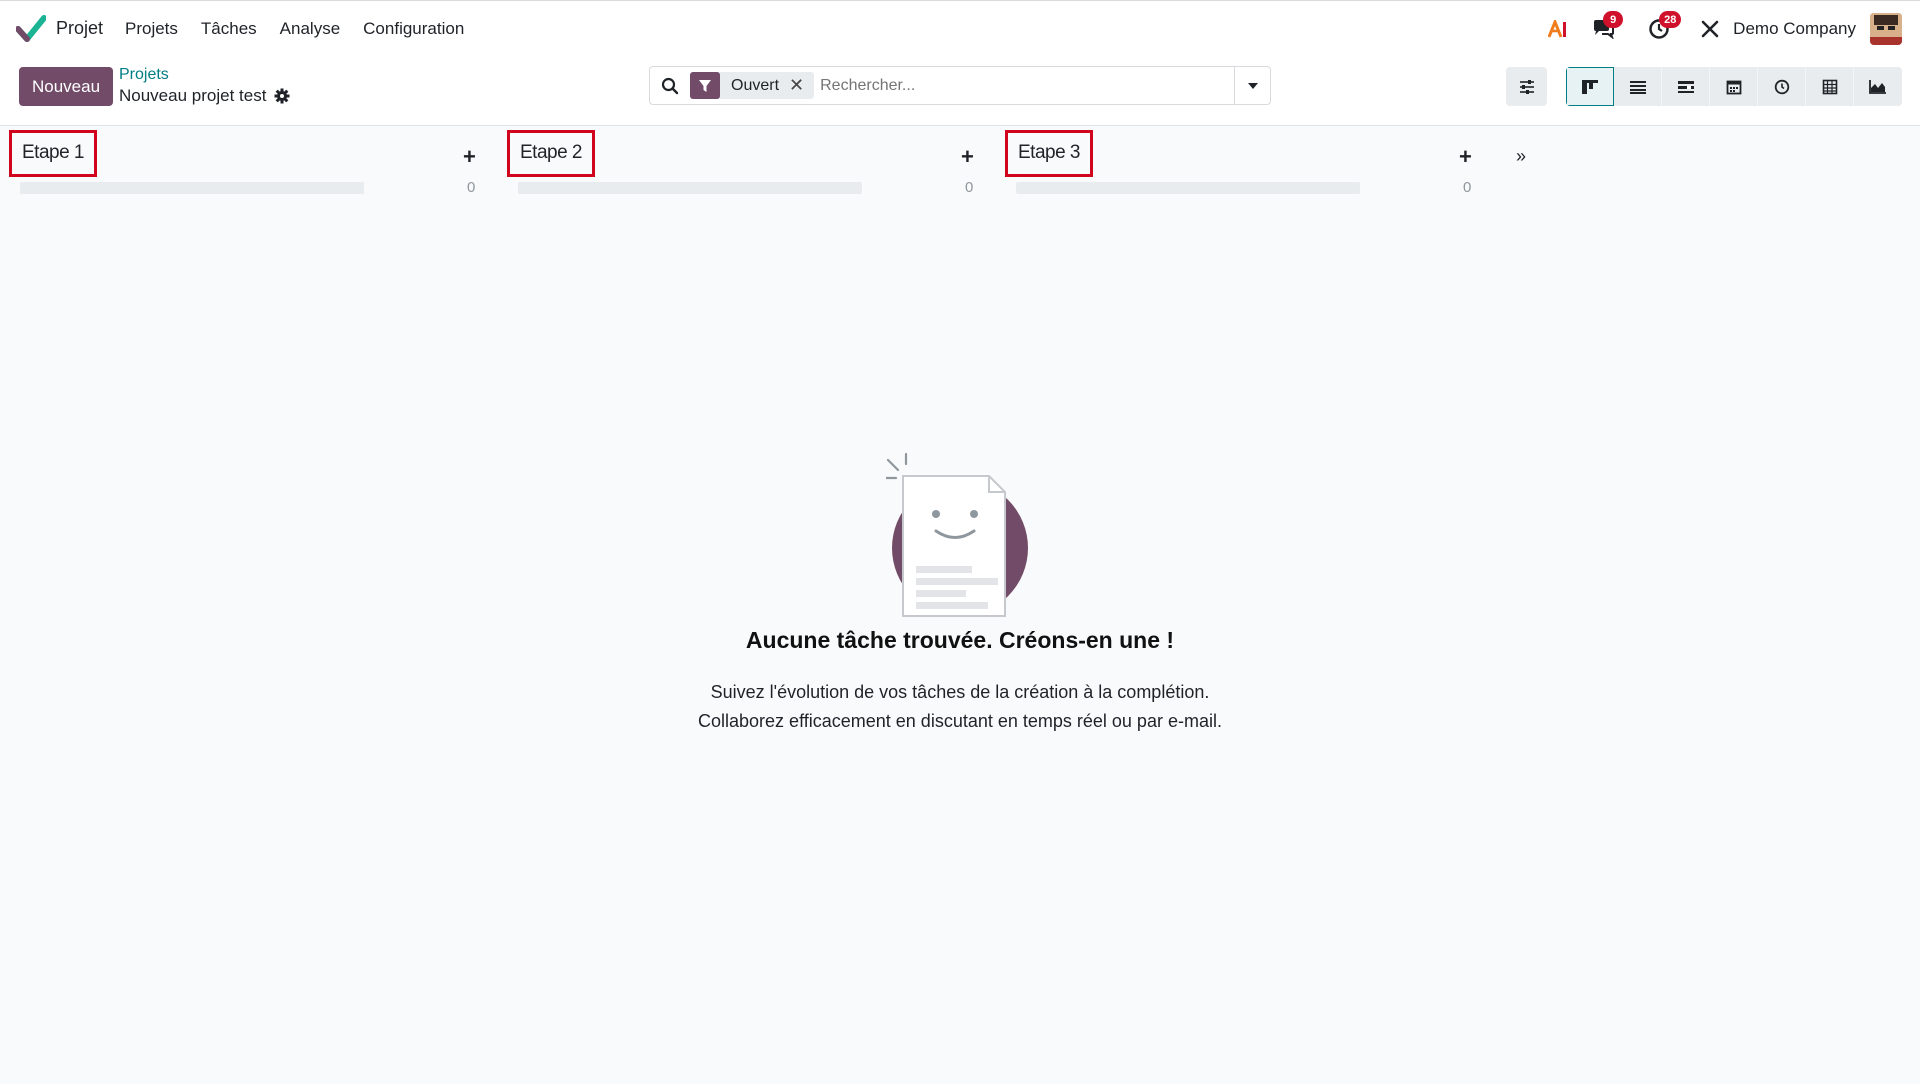 This screenshot has height=1084, width=1920. Describe the element at coordinates (1240, 166) in the screenshot. I see `kanban-column-etape-3: Etape 3 + 0` at that location.